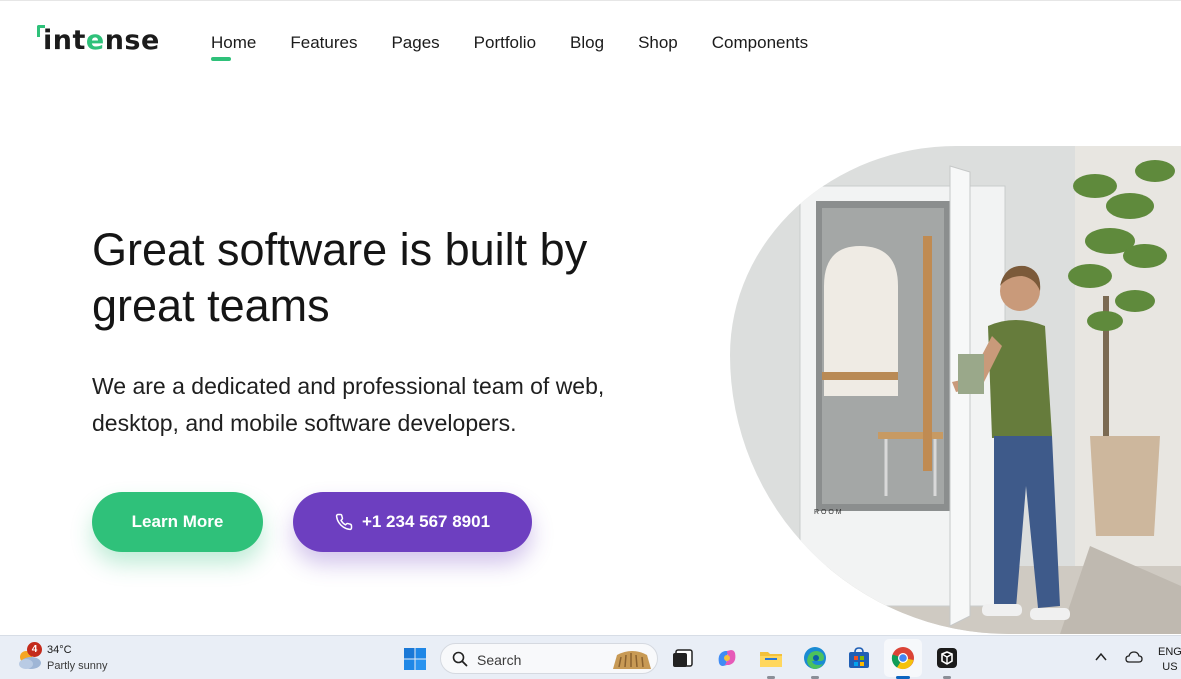 This screenshot has height=679, width=1181. What do you see at coordinates (828, 512) in the screenshot?
I see `booth-text: R O O M` at bounding box center [828, 512].